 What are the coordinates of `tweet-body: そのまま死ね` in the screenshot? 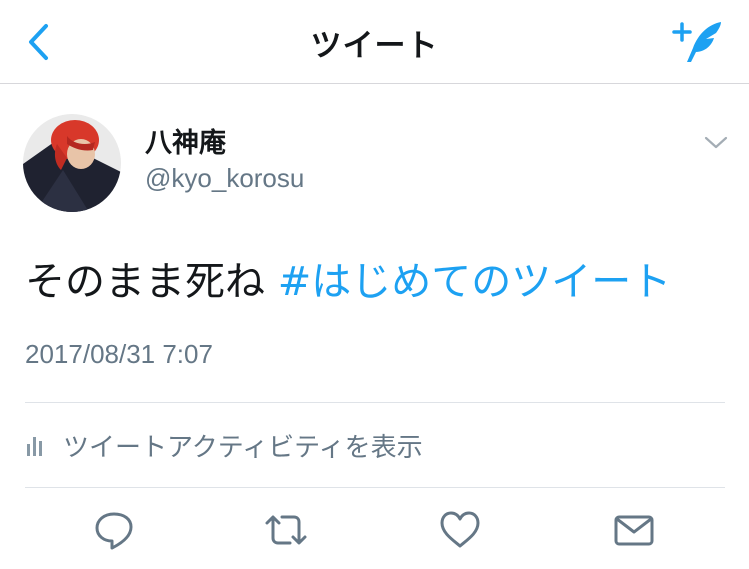 It's located at (145, 282).